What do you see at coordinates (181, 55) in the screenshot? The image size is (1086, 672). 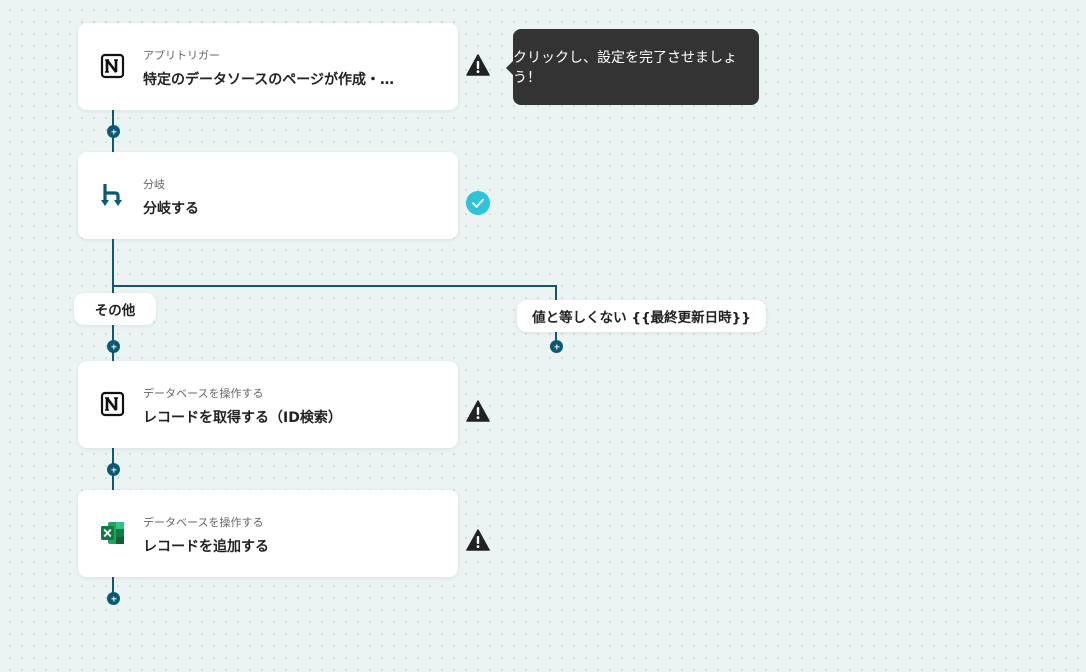 I see `step-type-label: アプリトリガー` at bounding box center [181, 55].